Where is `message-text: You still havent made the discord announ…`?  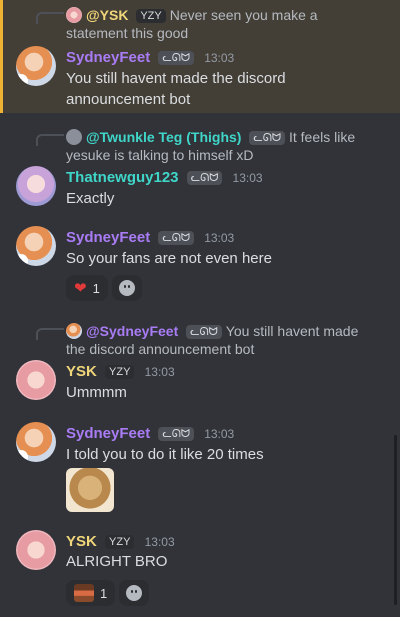 message-text: You still havent made the discord announ… is located at coordinates (176, 89).